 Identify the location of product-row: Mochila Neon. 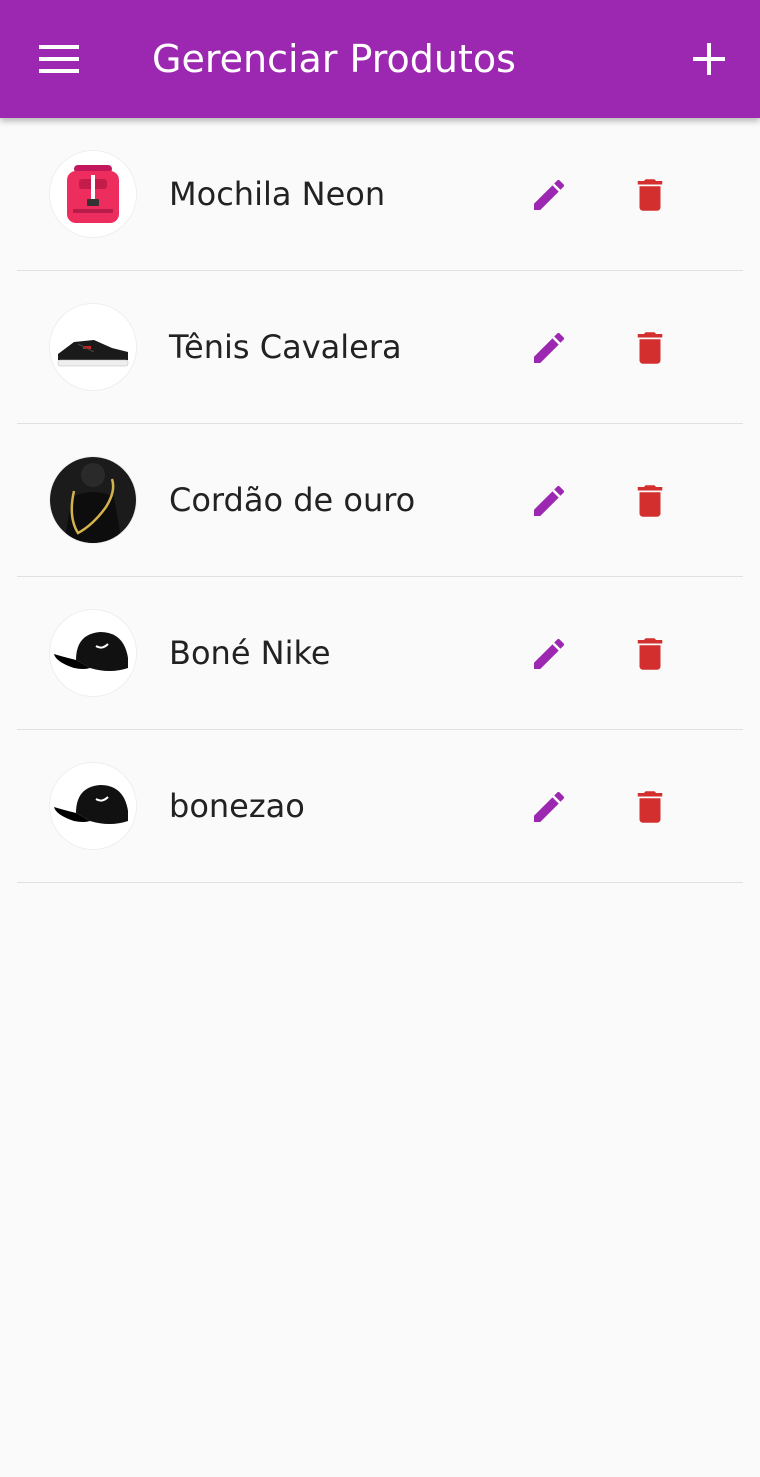
(380, 194).